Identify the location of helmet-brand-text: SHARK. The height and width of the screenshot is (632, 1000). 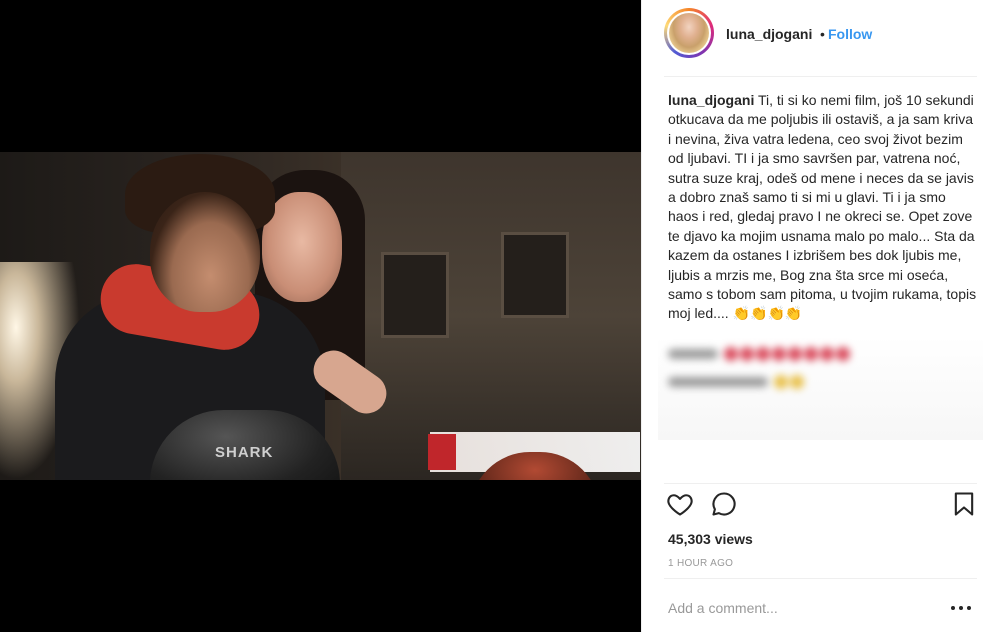
(244, 452).